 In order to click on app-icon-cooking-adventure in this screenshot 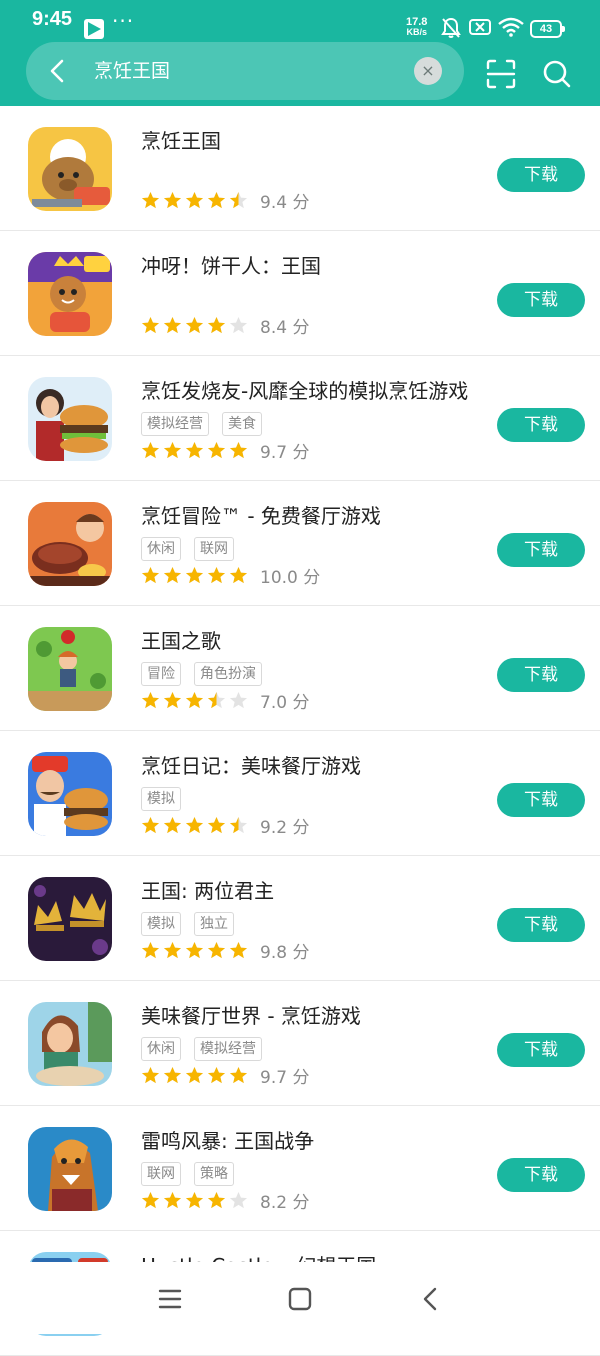, I will do `click(70, 544)`.